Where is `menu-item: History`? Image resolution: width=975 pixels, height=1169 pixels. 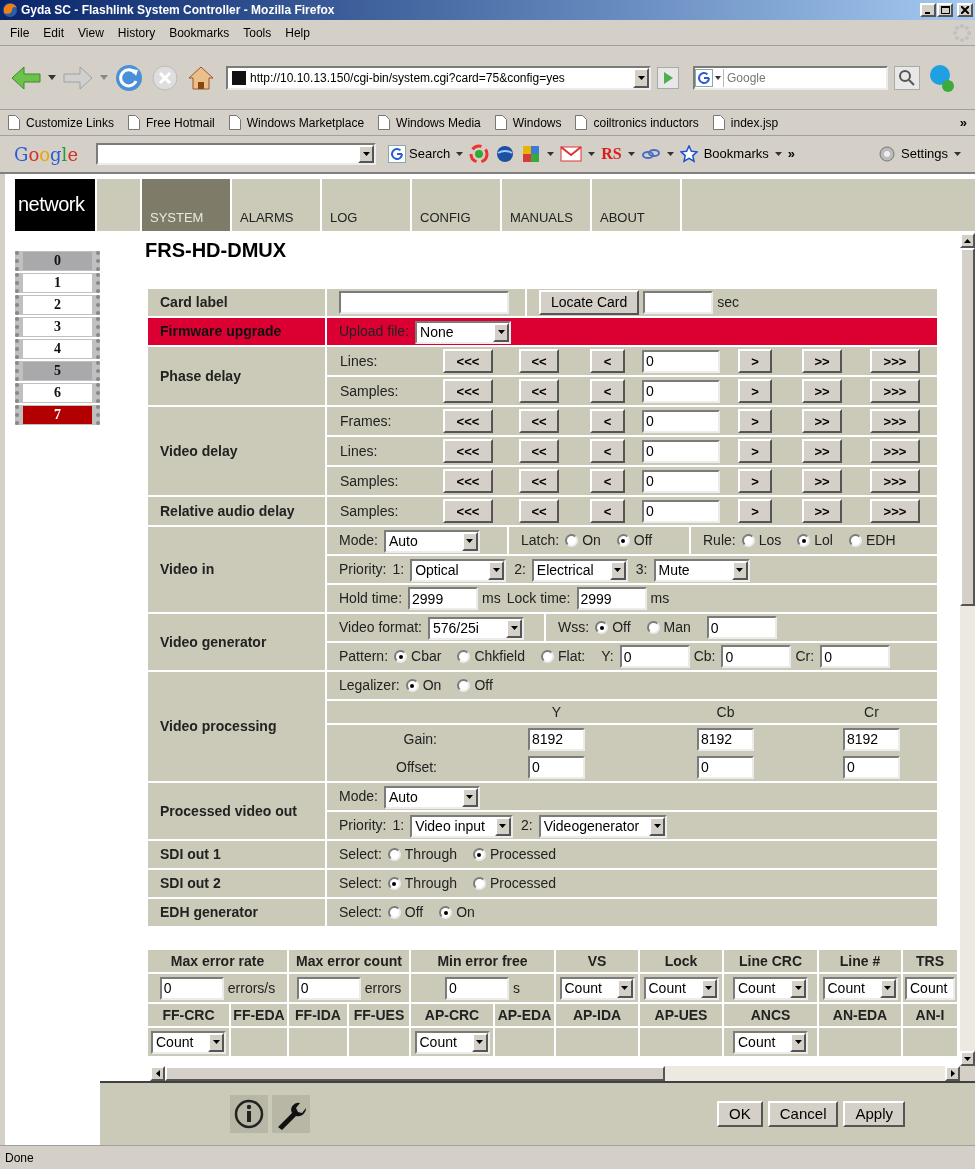
menu-item: History is located at coordinates (136, 32).